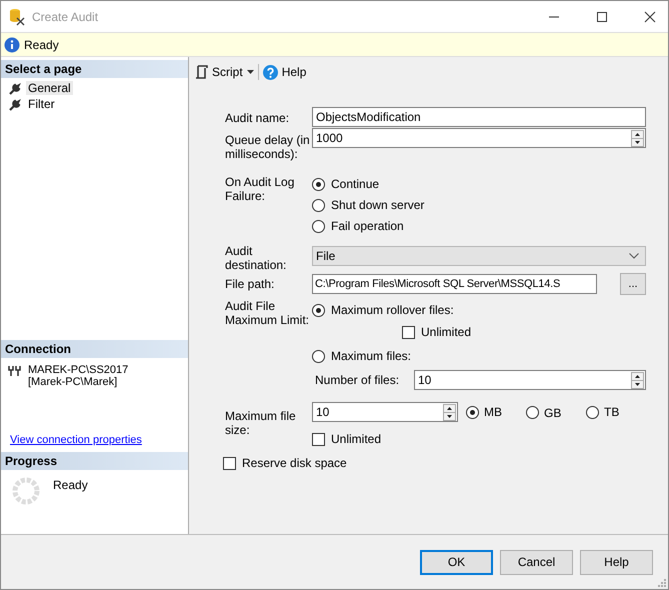 The height and width of the screenshot is (590, 669). What do you see at coordinates (73, 382) in the screenshot?
I see `user-name: [Marek-PC\Marek]` at bounding box center [73, 382].